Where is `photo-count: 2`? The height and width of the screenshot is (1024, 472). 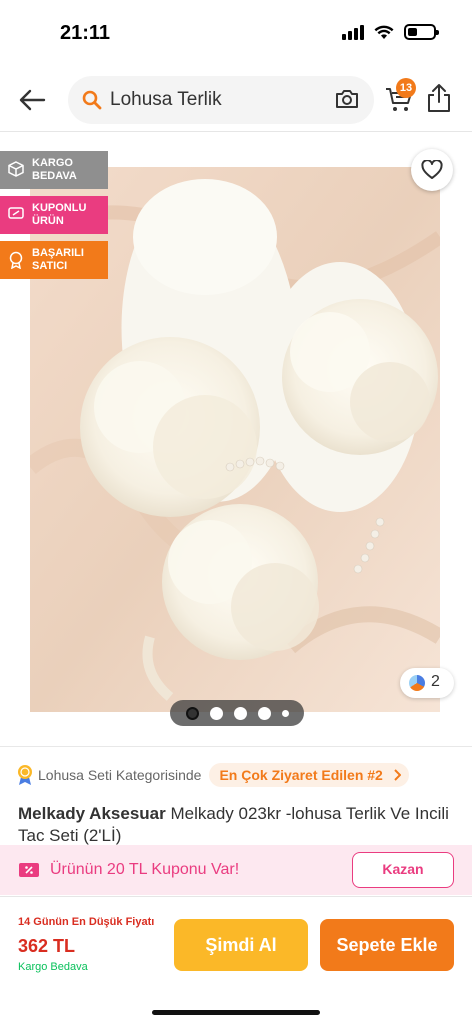
photo-count: 2 is located at coordinates (435, 681).